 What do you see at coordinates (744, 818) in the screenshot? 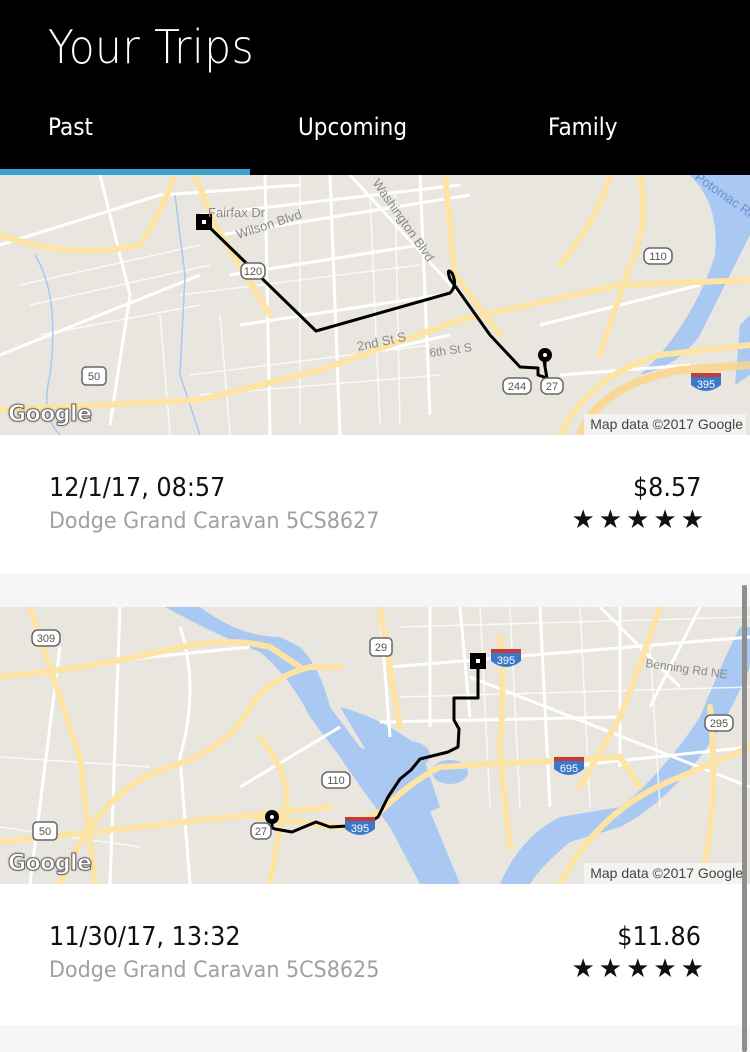
I see `scrollbar` at bounding box center [744, 818].